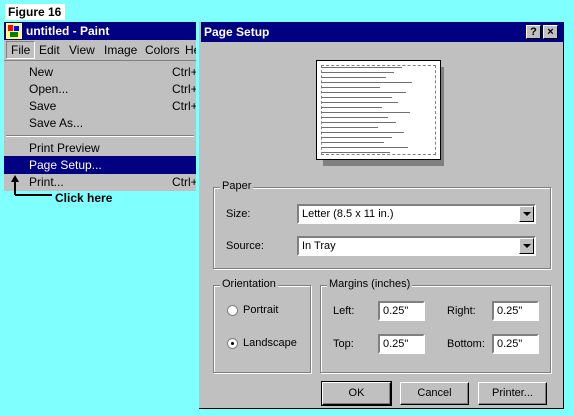 This screenshot has height=416, width=574. I want to click on source-select: In Tray, so click(416, 246).